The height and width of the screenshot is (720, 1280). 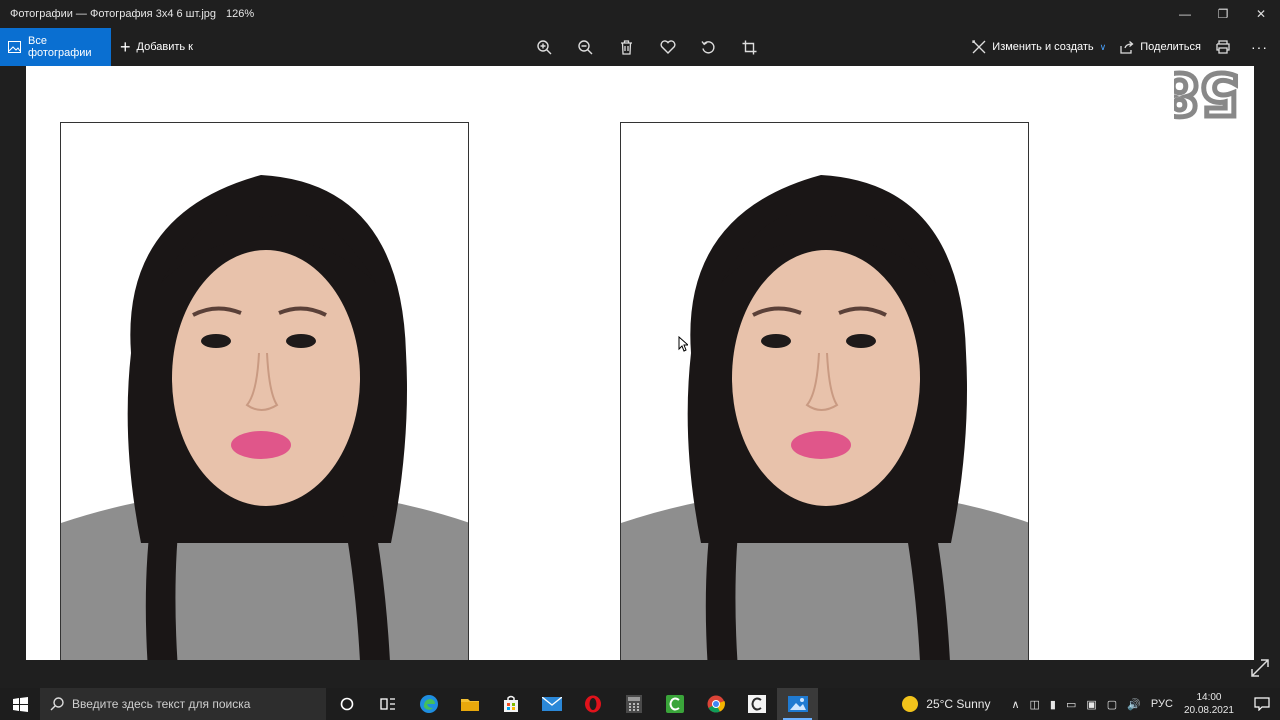 I want to click on edit-create-label: Изменить и создать, so click(x=1043, y=47).